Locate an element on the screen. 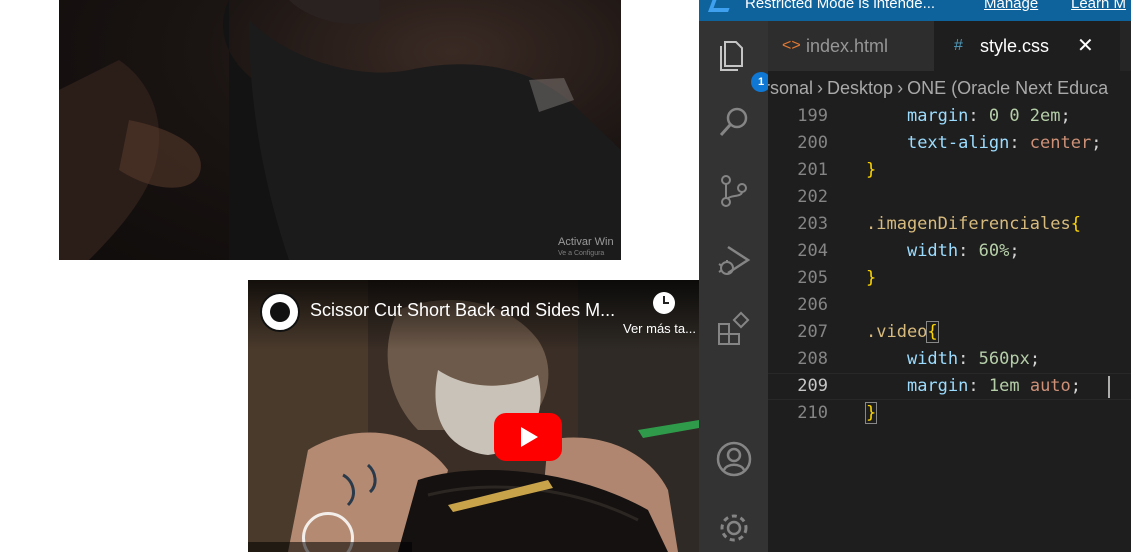  line-code: width: 560px; is located at coordinates (953, 359).